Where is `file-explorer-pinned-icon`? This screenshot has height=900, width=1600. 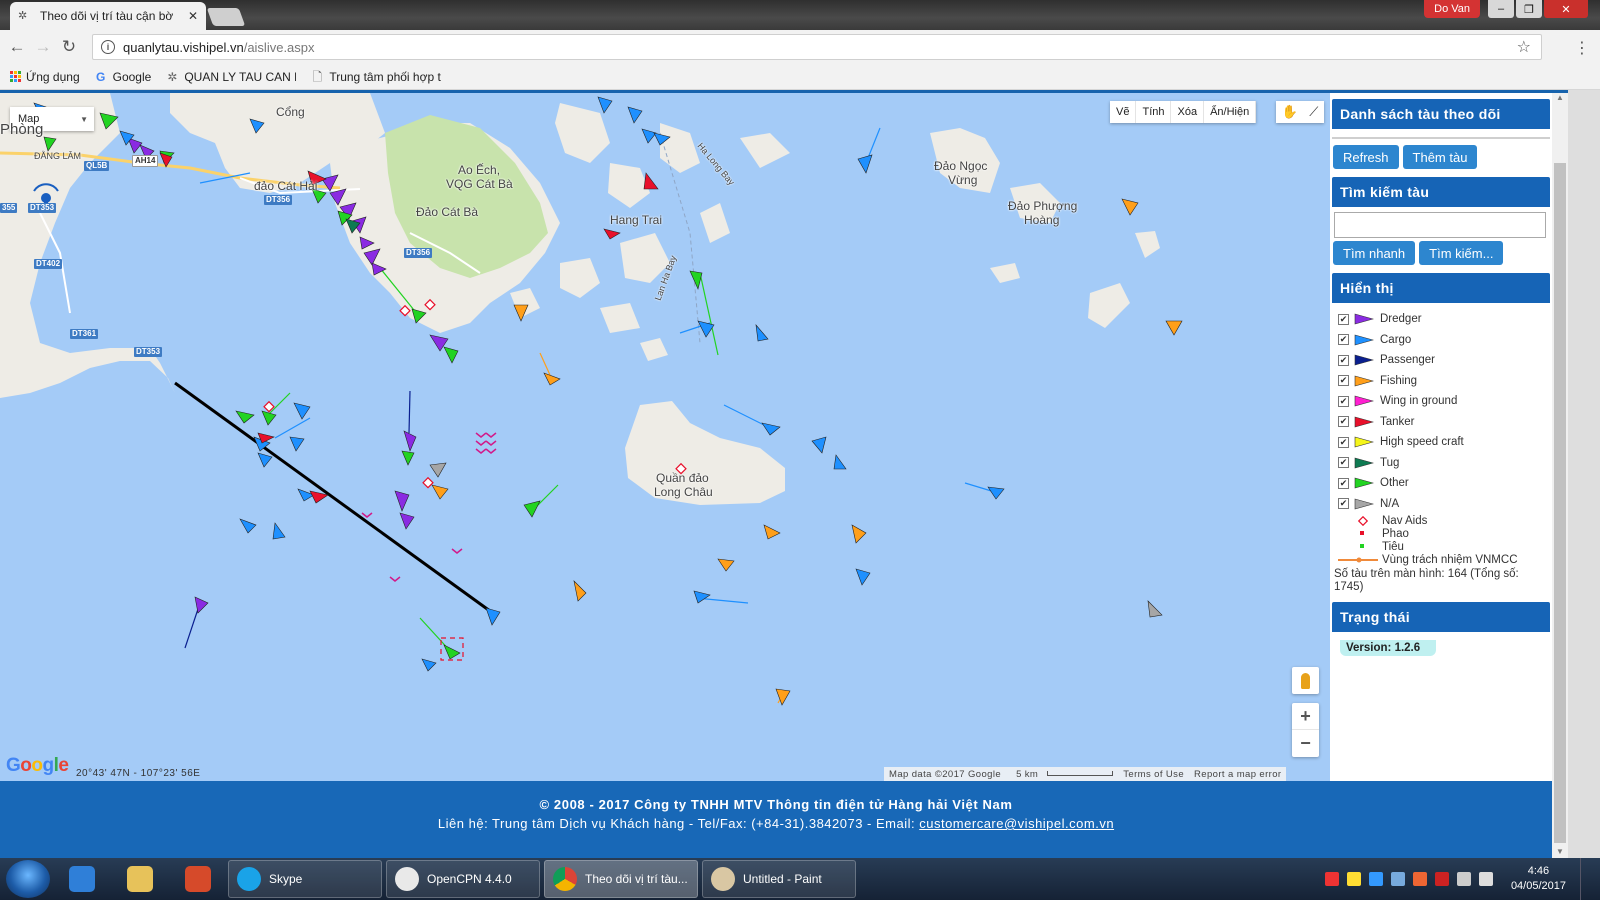 file-explorer-pinned-icon is located at coordinates (140, 879).